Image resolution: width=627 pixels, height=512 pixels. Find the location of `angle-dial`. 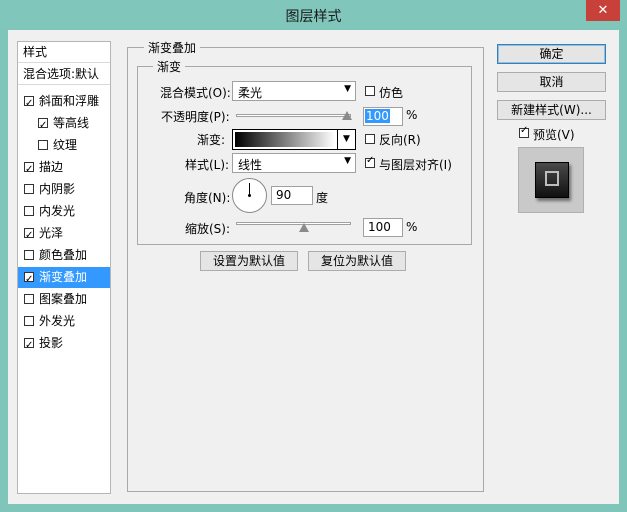

angle-dial is located at coordinates (249, 195).